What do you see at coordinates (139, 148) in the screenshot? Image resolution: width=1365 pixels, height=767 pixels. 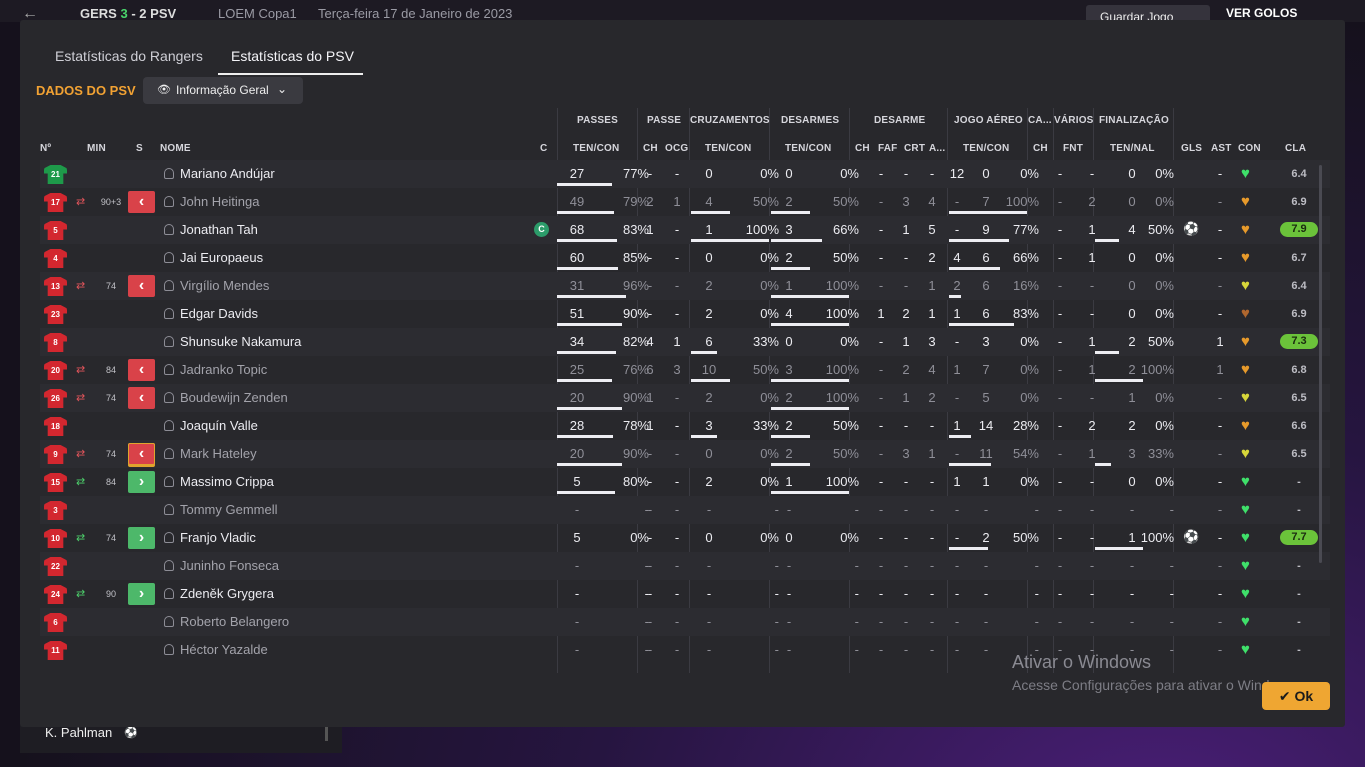 I see `col-header-sub: S` at bounding box center [139, 148].